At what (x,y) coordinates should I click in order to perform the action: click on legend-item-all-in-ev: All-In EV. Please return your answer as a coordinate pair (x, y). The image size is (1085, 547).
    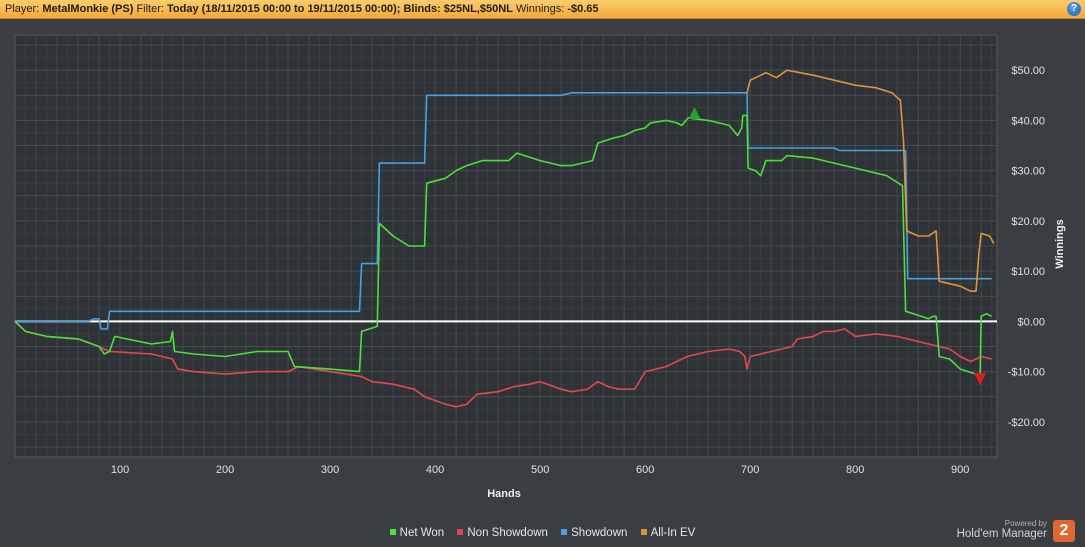
    Looking at the image, I should click on (668, 533).